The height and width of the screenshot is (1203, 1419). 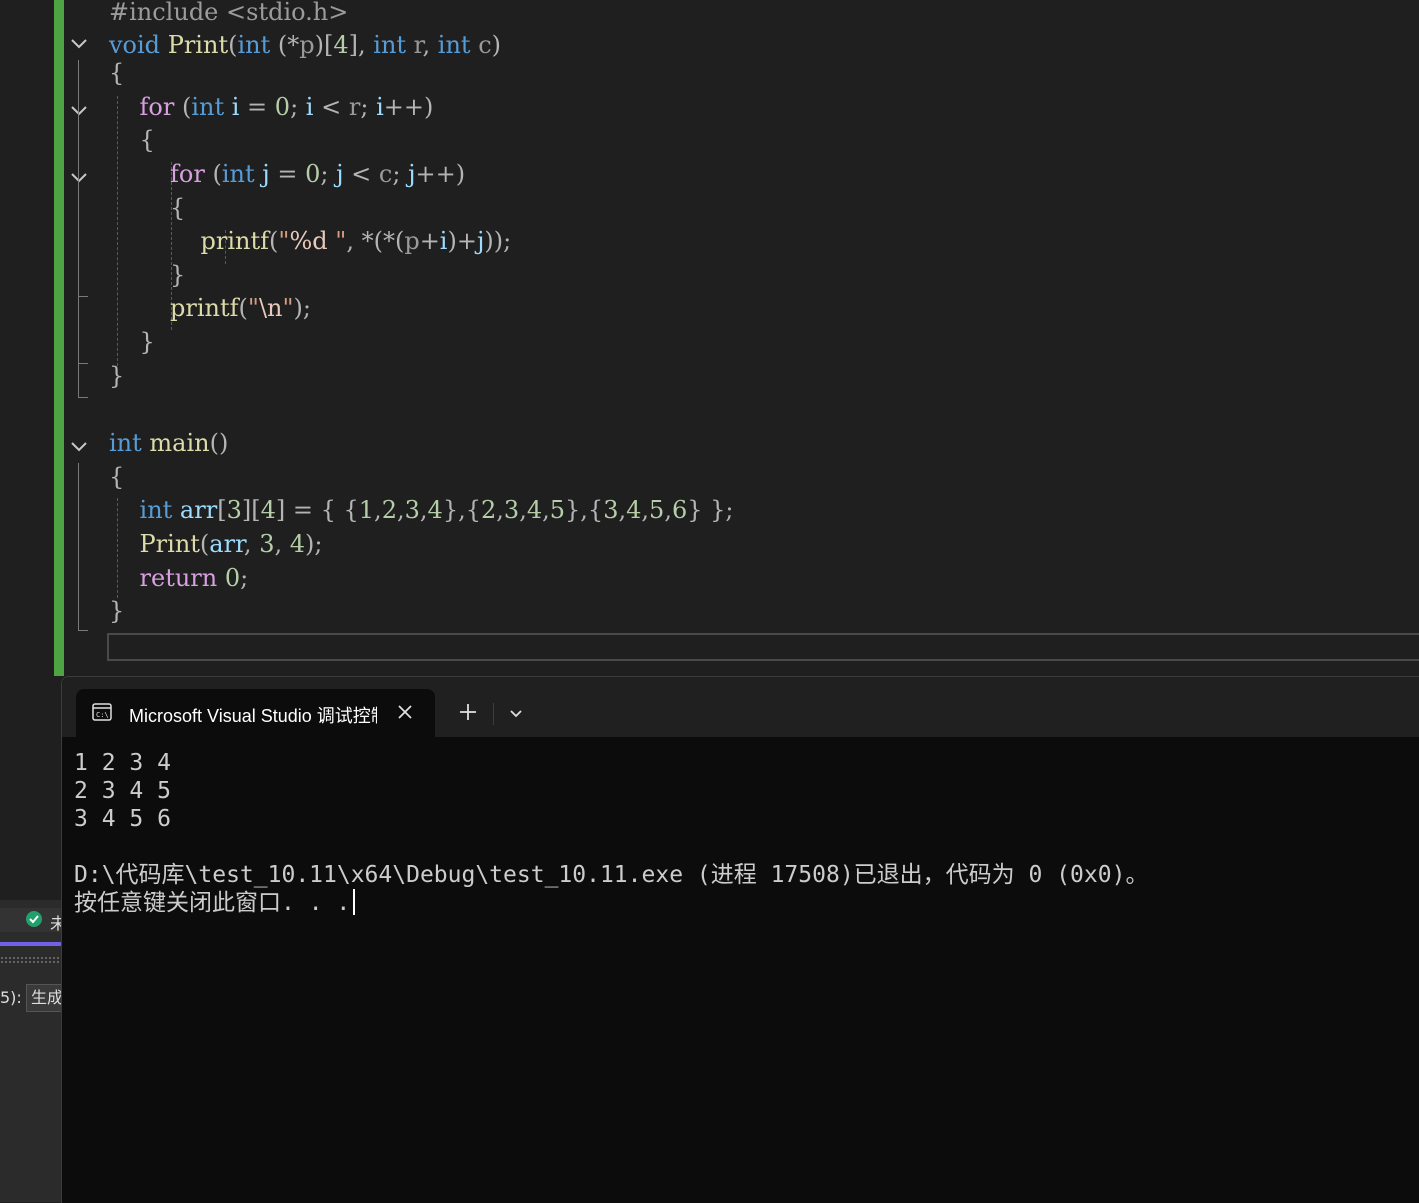 What do you see at coordinates (305, 45) in the screenshot?
I see `code-line: void Print(int (*p)[4], int r, int c)` at bounding box center [305, 45].